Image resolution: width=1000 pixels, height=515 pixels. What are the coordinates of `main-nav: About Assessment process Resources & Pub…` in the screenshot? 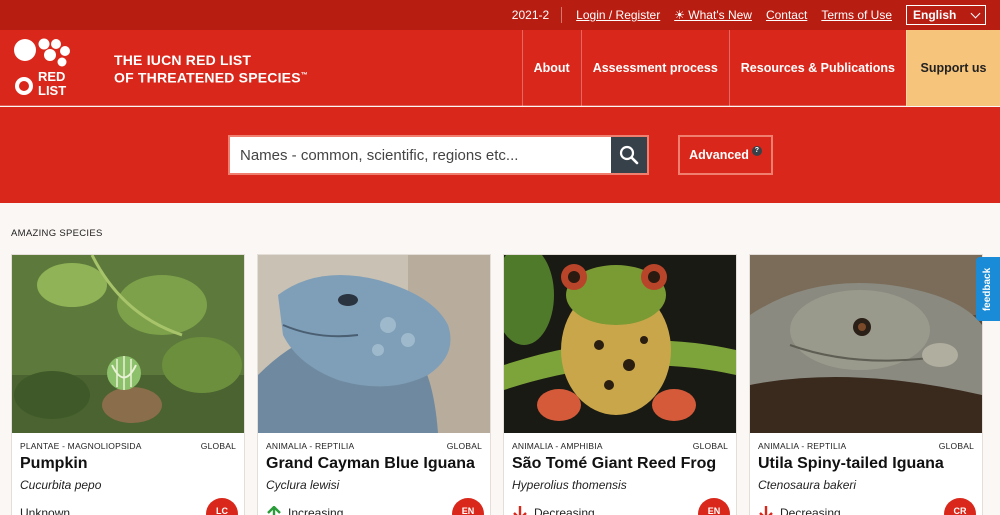 It's located at (760, 68).